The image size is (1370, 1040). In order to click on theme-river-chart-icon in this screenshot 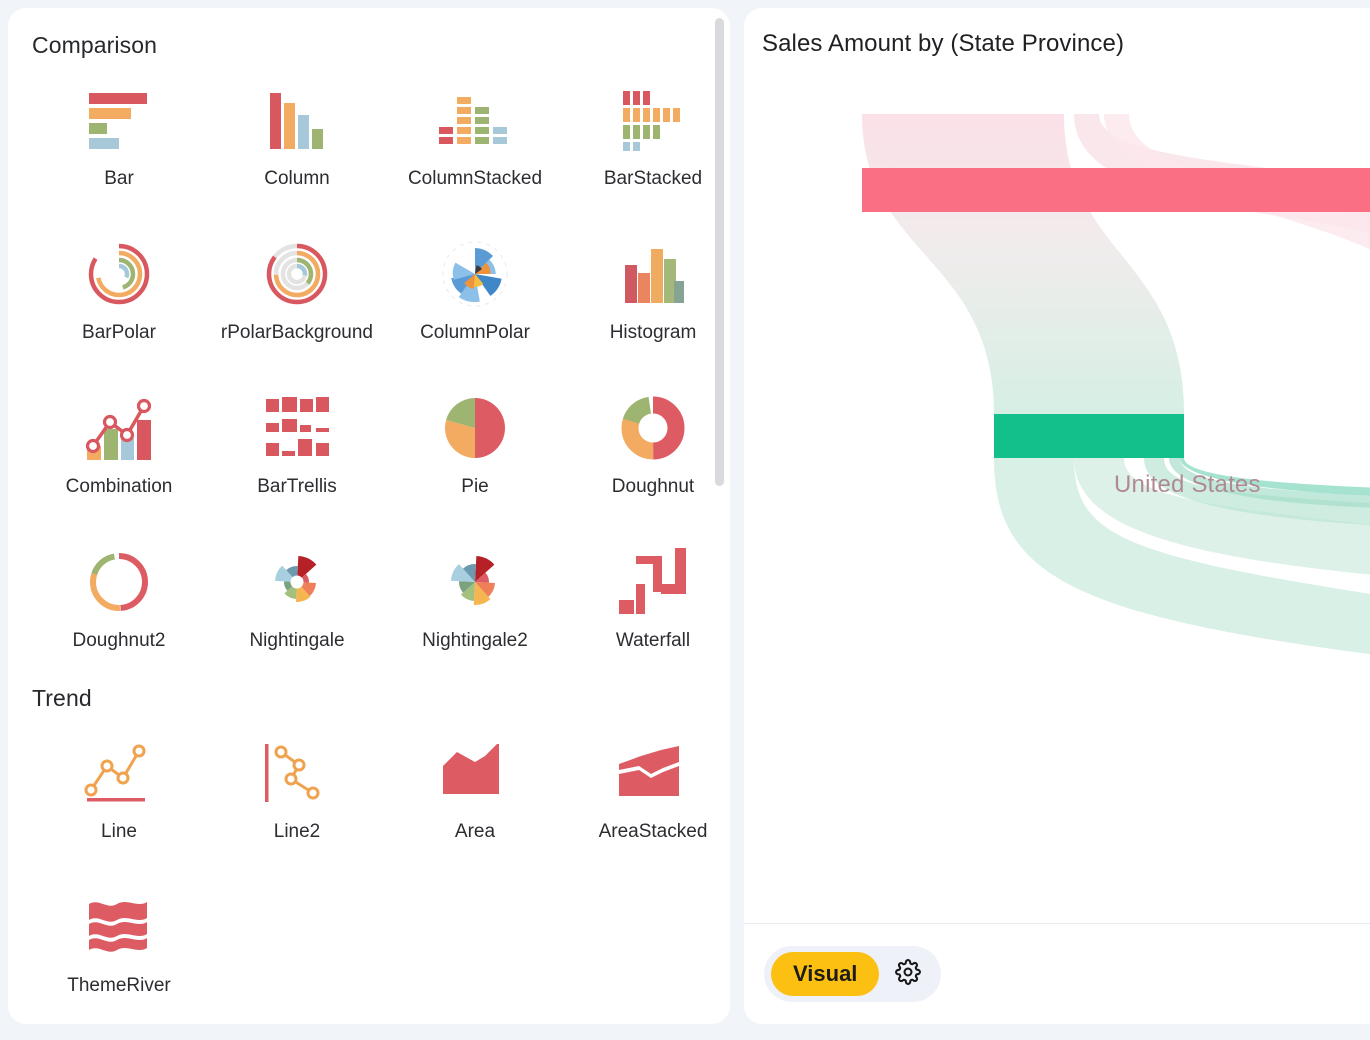, I will do `click(119, 927)`.